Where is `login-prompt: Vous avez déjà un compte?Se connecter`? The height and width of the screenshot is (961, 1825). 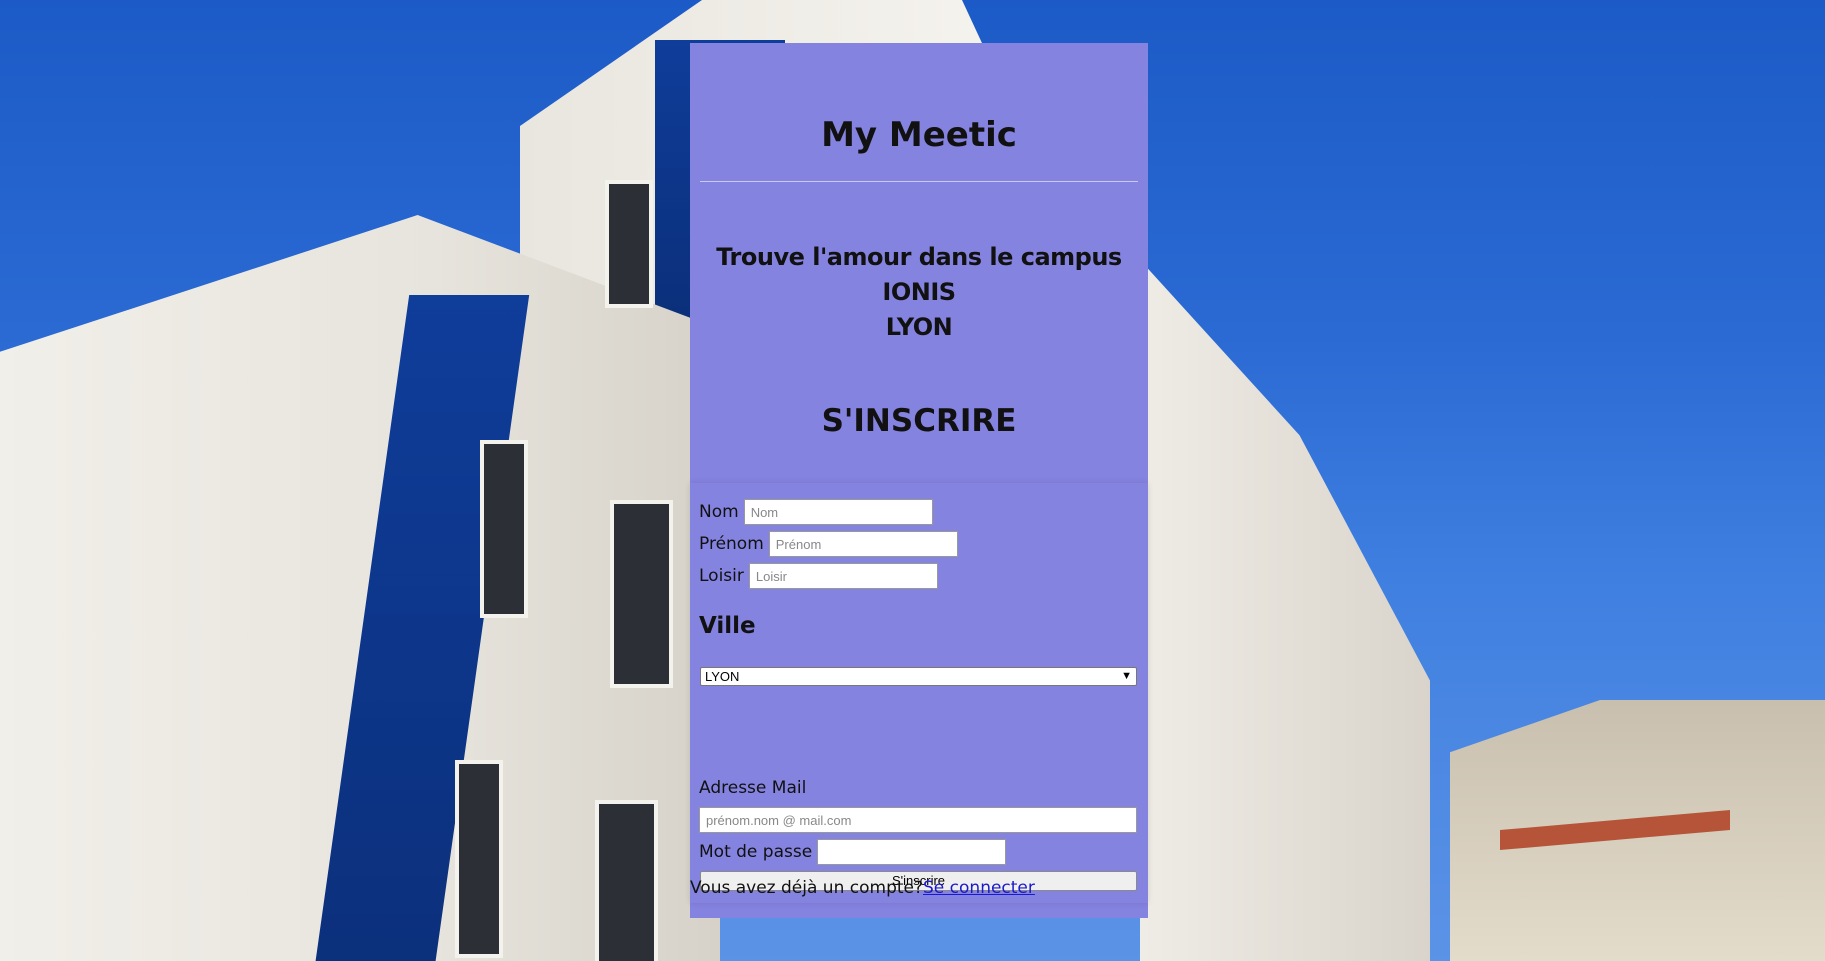 login-prompt: Vous avez déjà un compte?Se connecter is located at coordinates (862, 888).